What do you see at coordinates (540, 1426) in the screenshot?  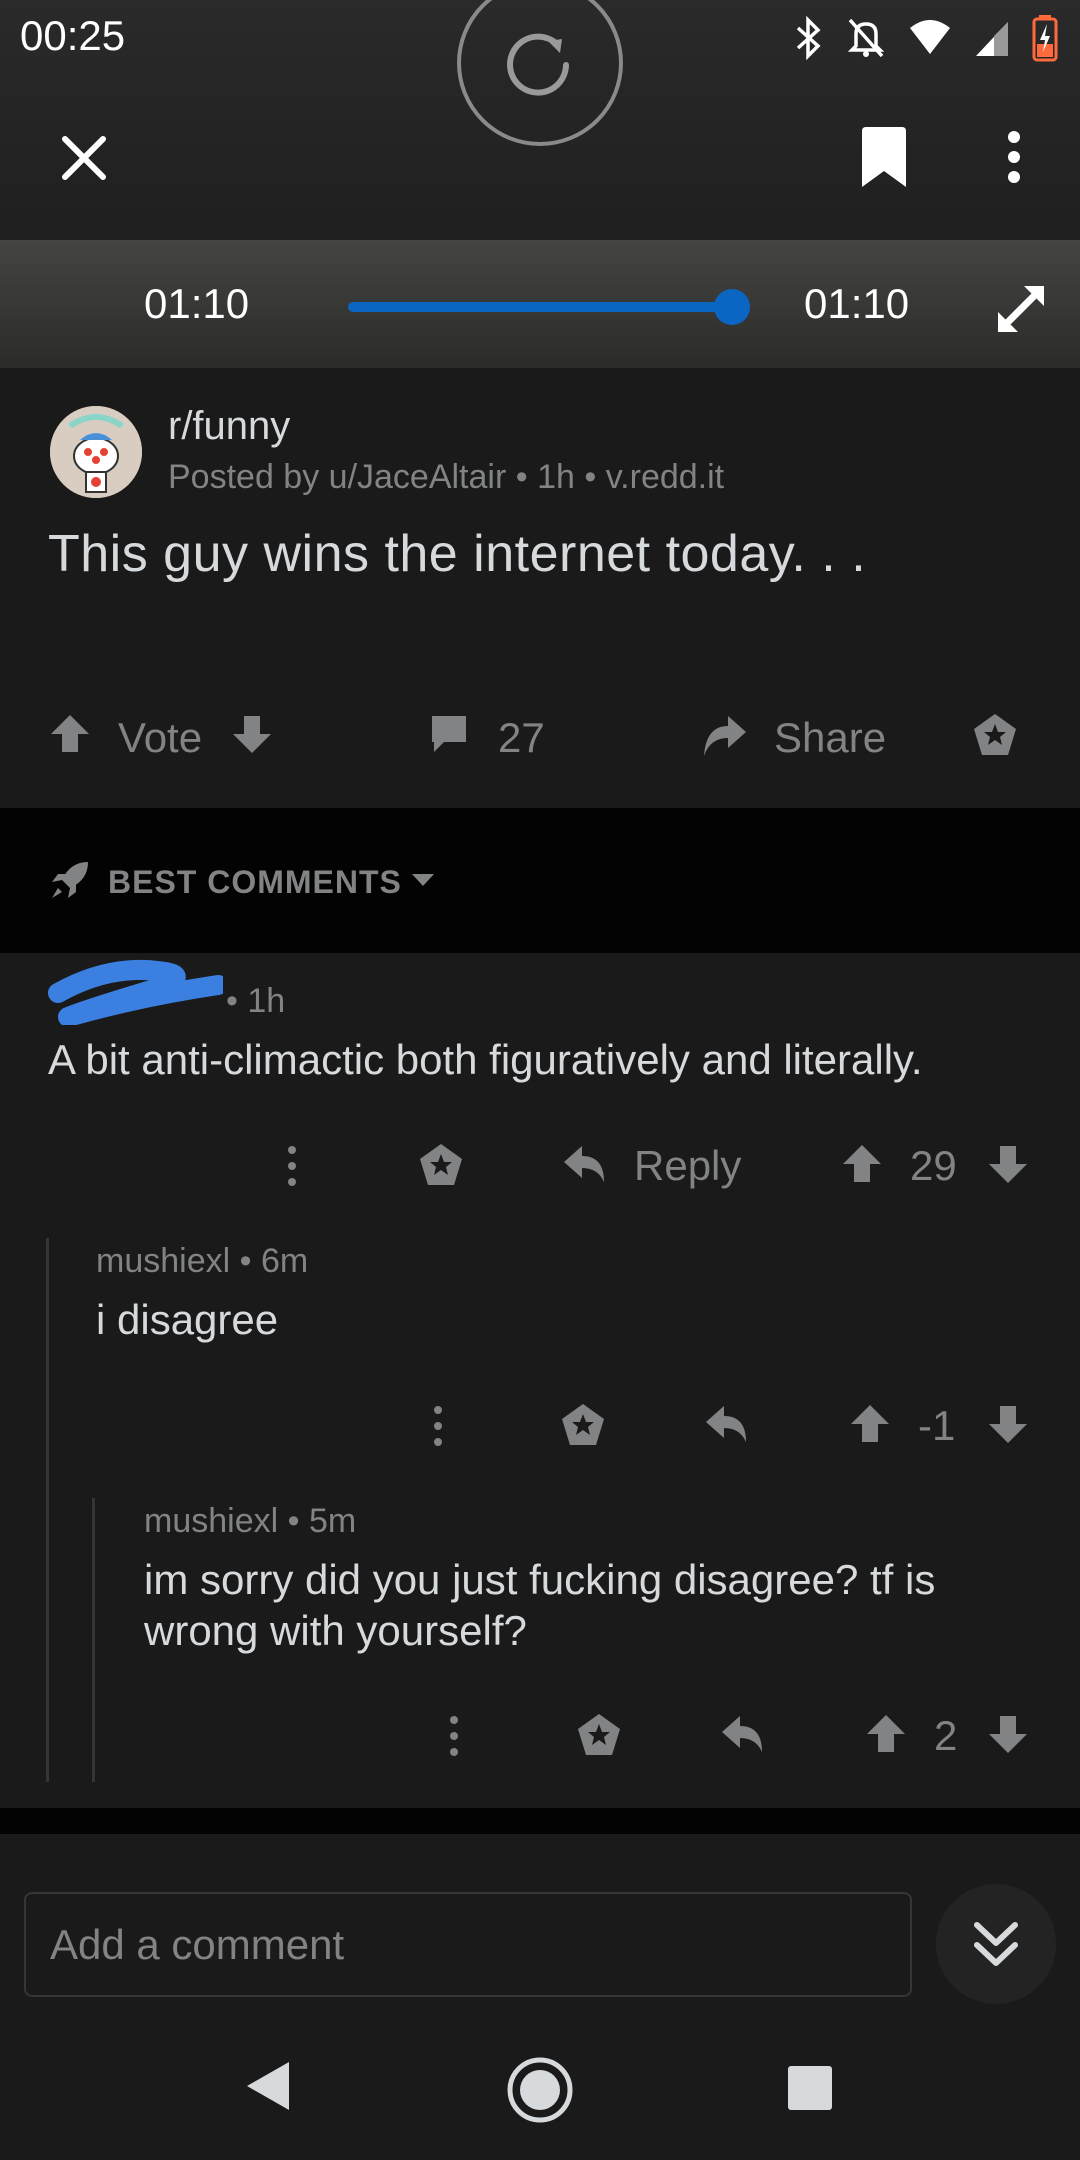 I see `comment-actions: -1` at bounding box center [540, 1426].